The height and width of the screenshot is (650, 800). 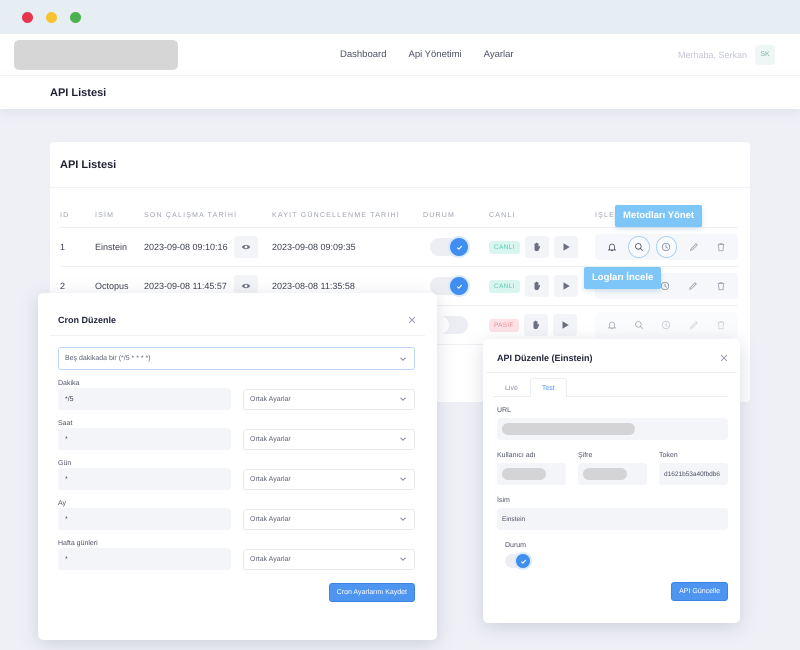 I want to click on greeting-text: Merhaba, Serkan, so click(x=712, y=55).